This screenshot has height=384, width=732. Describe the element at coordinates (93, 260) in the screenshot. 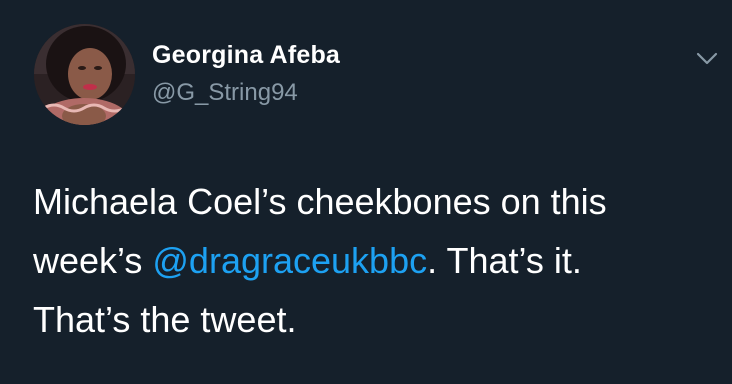

I see `tweet-text-line-2-start: week’s` at that location.